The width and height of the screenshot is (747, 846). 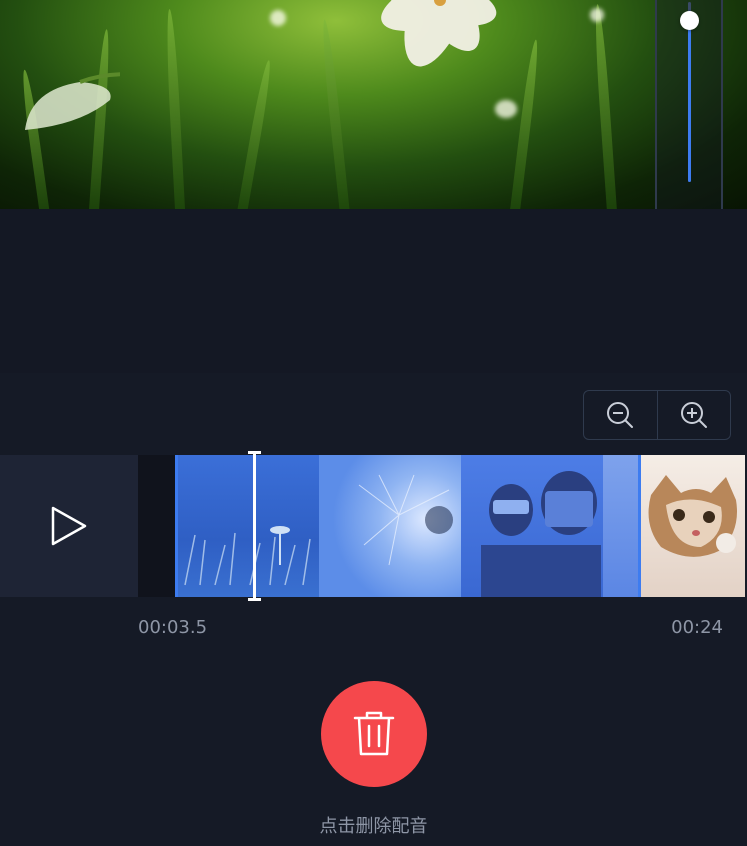 I want to click on clip-grass-image, so click(x=247, y=556).